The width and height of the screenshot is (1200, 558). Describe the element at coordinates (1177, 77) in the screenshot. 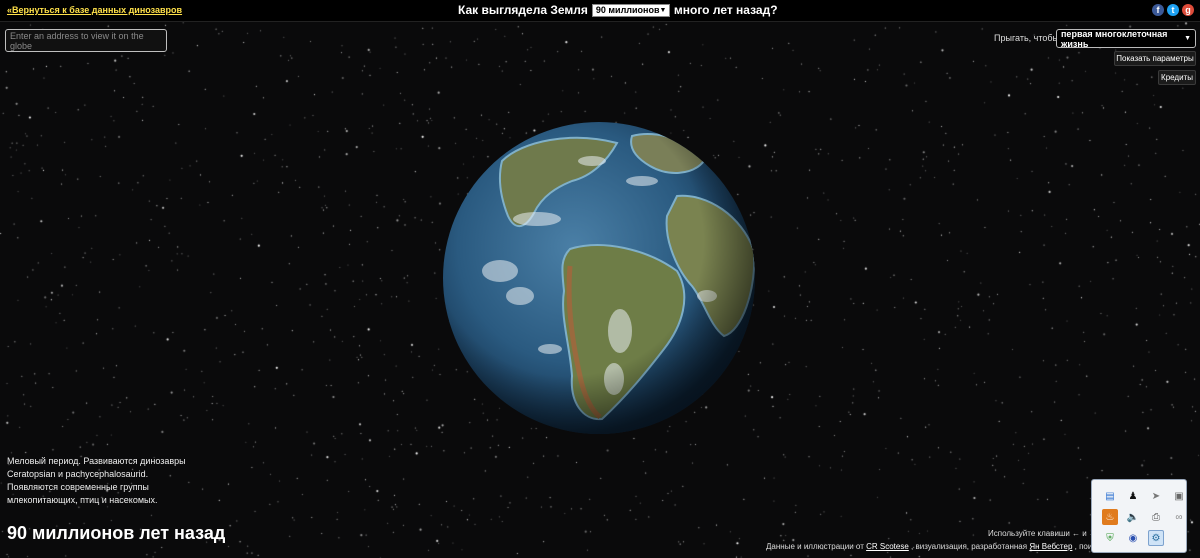

I see `credits-button: Кредиты` at that location.